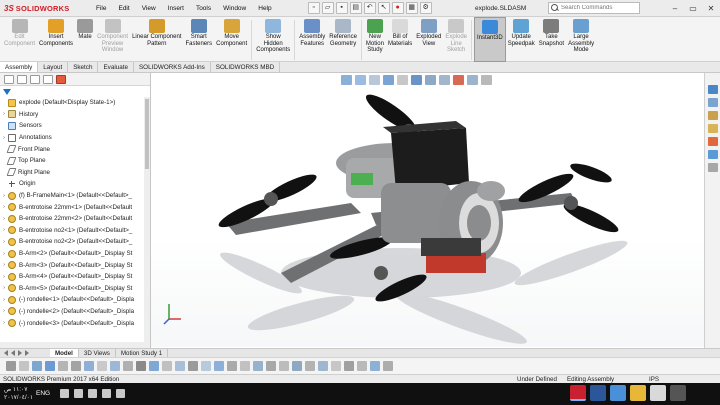 The image size is (720, 405). What do you see at coordinates (9, 79) in the screenshot?
I see `feature-tree-tab-icon` at bounding box center [9, 79].